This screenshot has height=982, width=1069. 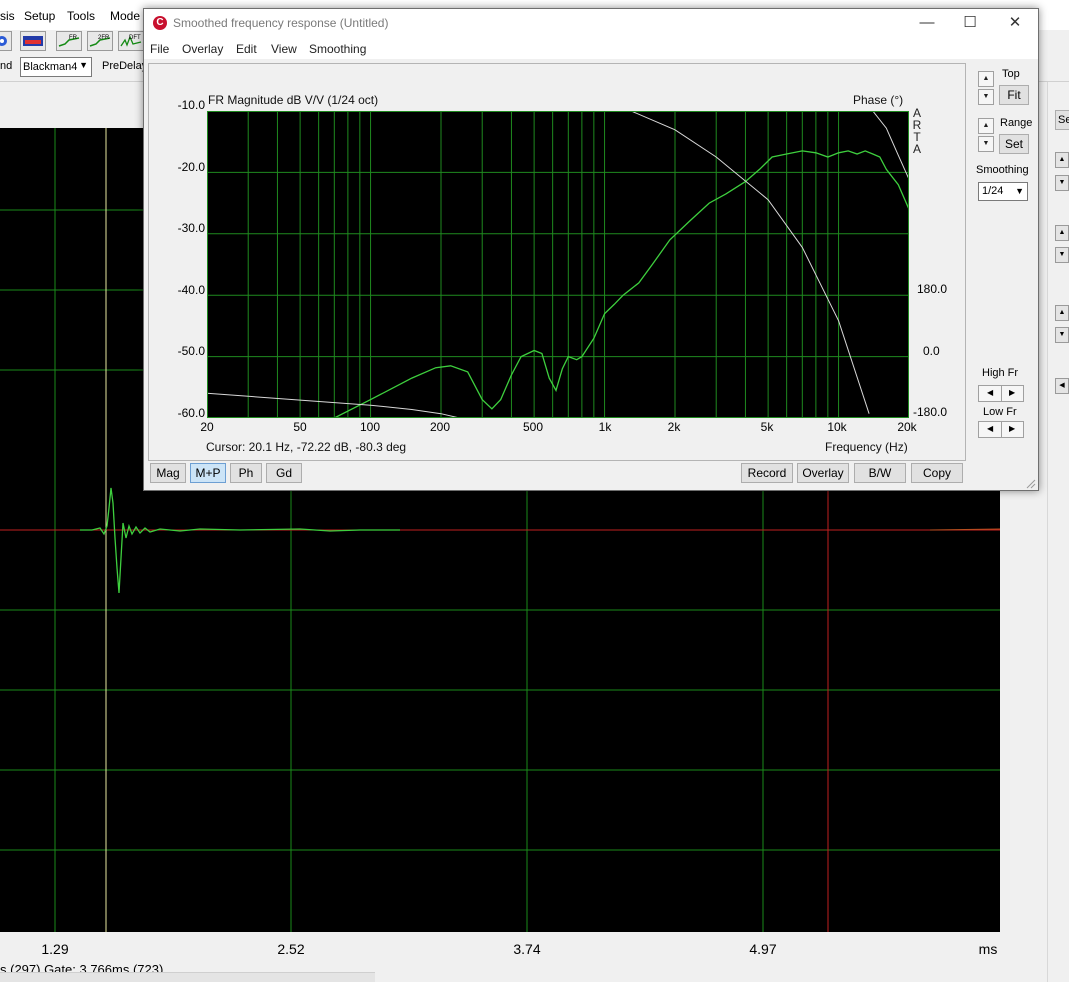 What do you see at coordinates (674, 427) in the screenshot?
I see `freq-tick: 2k` at bounding box center [674, 427].